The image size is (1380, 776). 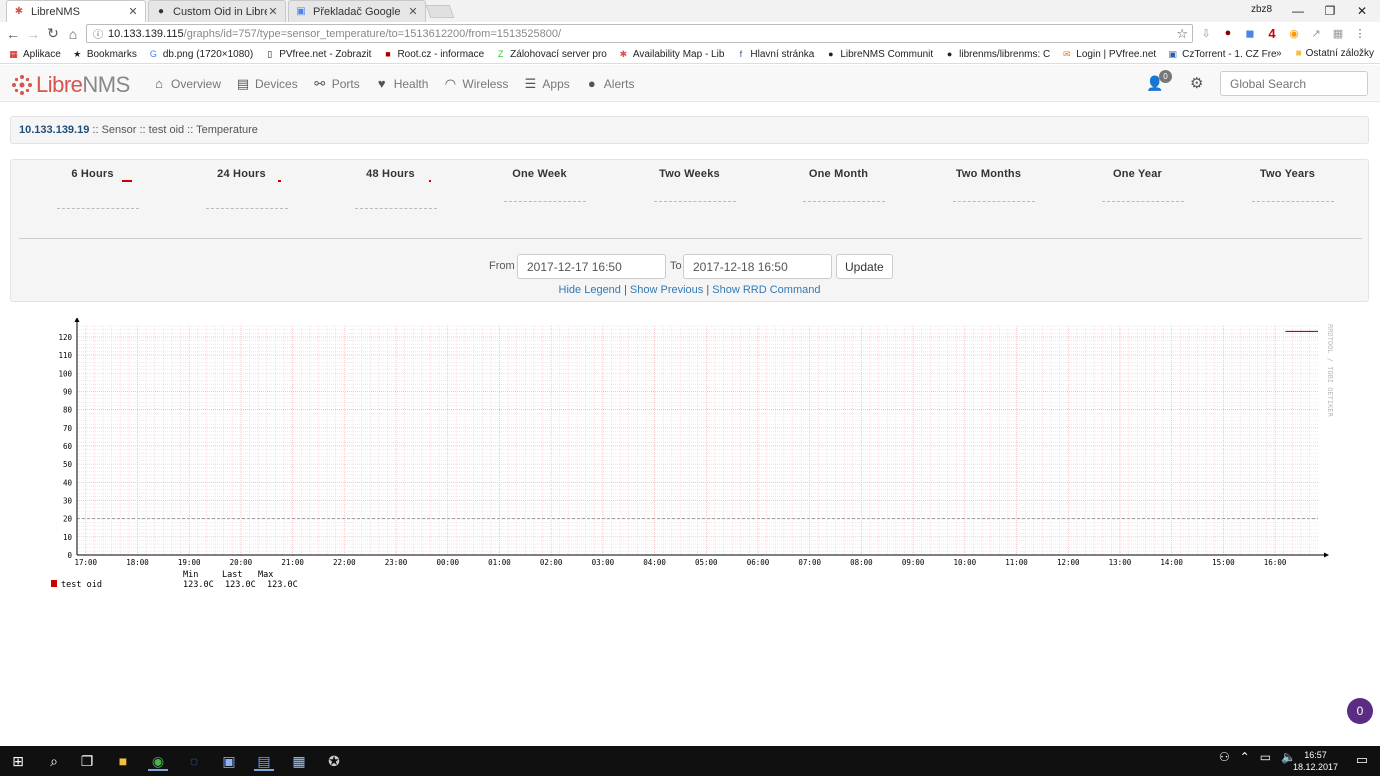 I want to click on period-48-hours: 48 Hours, so click(x=390, y=188).